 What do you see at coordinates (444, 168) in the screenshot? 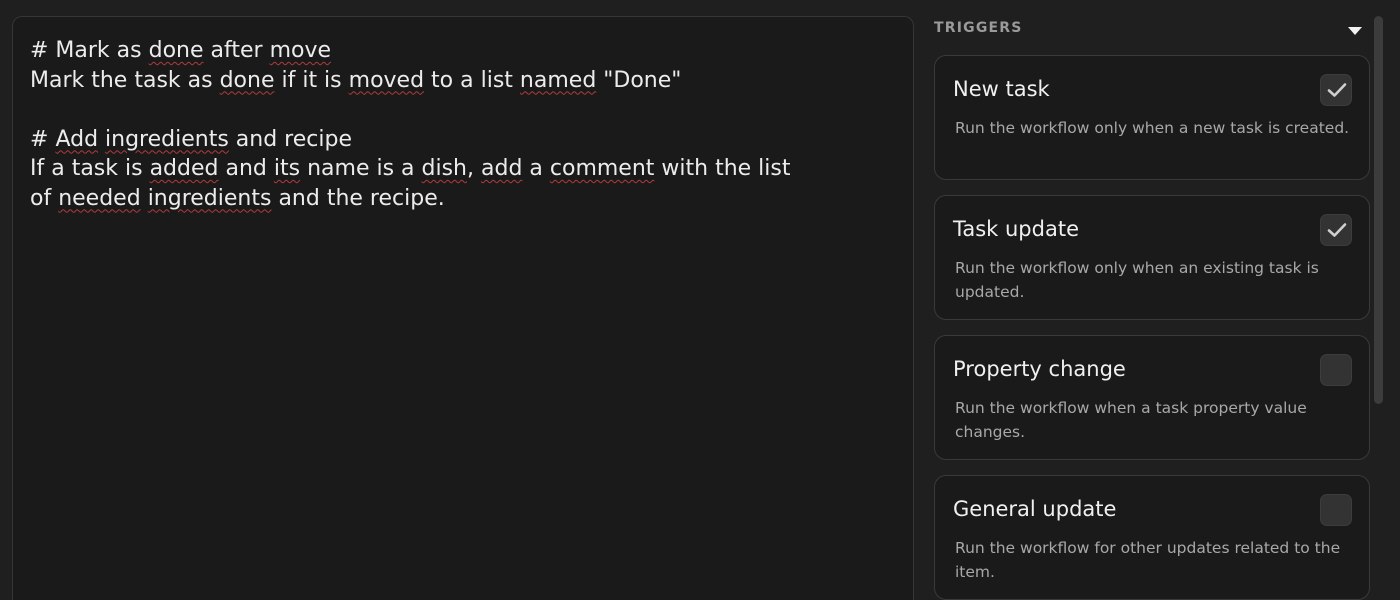
I see `misspelled-word: dish` at bounding box center [444, 168].